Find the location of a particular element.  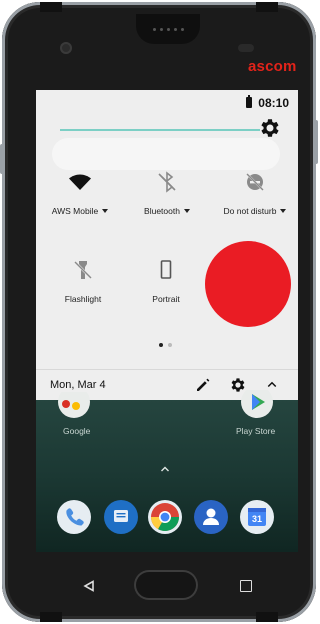

home-button is located at coordinates (166, 585).